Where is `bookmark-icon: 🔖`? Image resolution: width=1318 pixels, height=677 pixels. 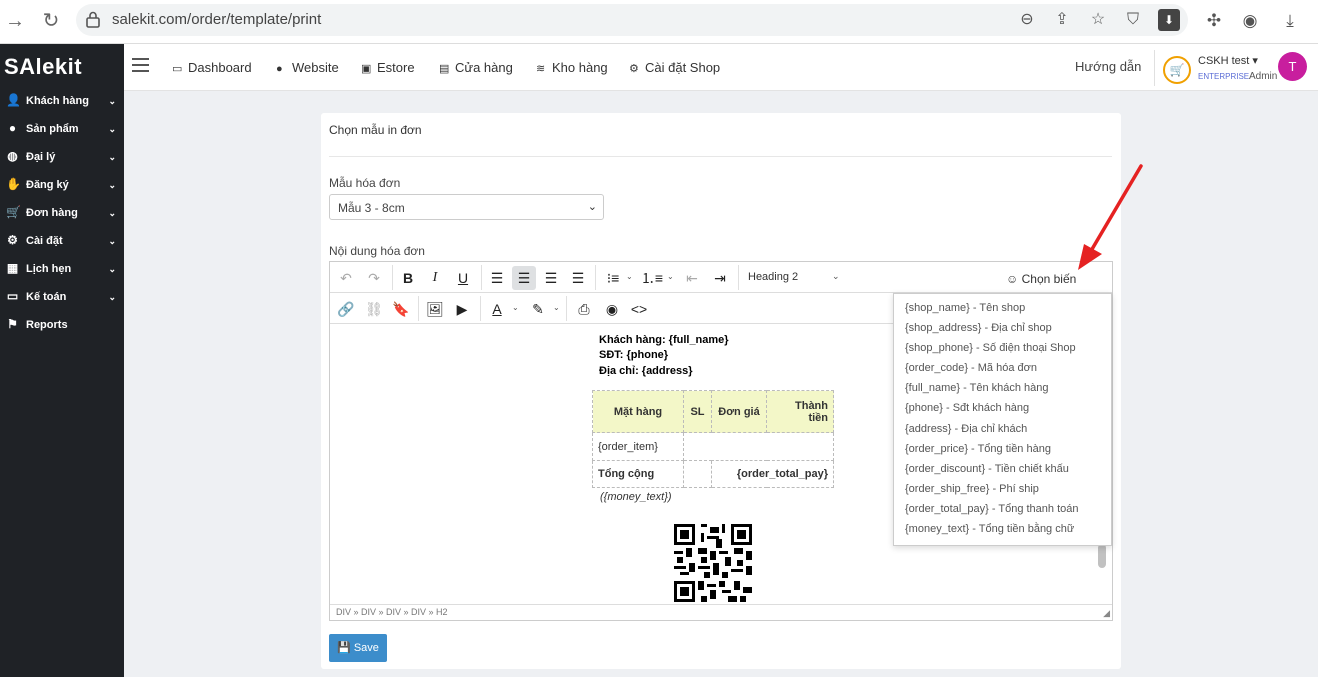 bookmark-icon: 🔖 is located at coordinates (401, 309).